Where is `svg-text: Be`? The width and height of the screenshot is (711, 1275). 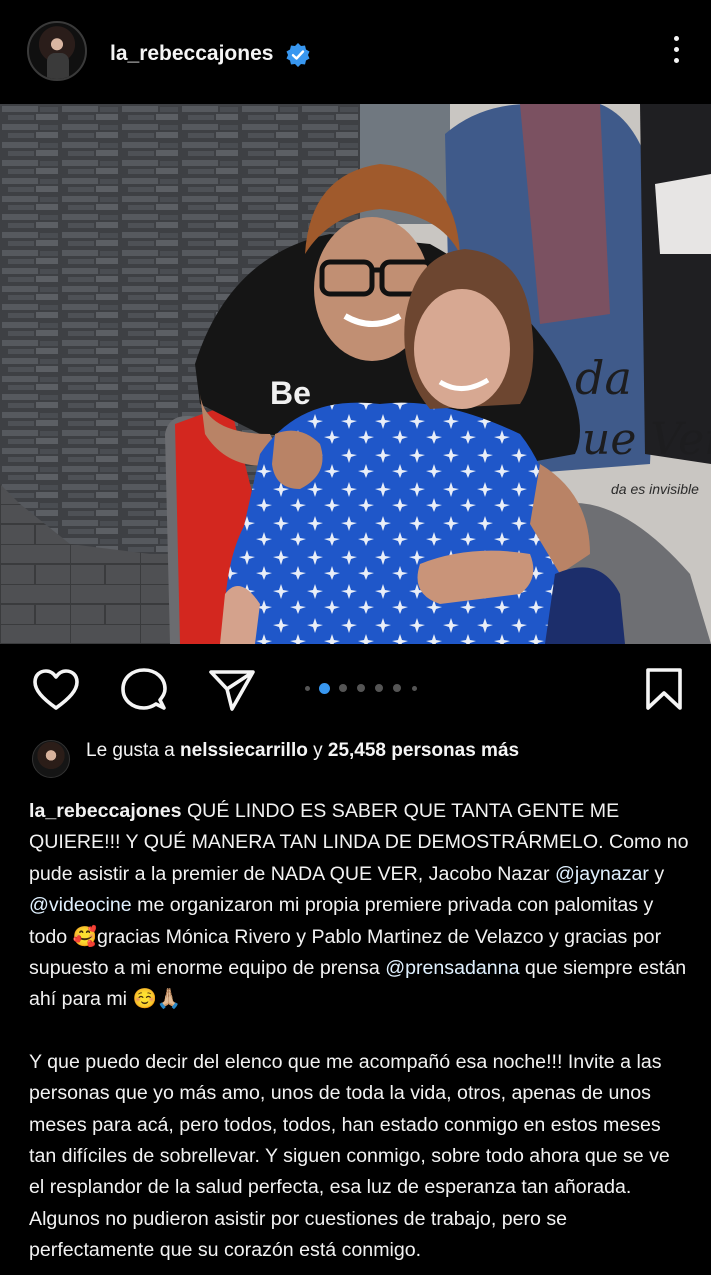
svg-text: Be is located at coordinates (290, 393).